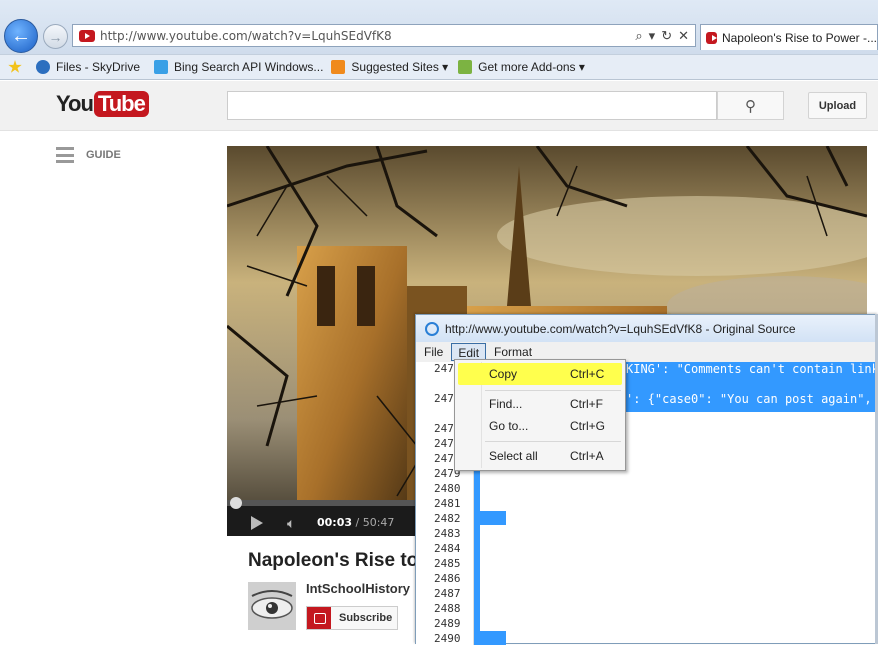 This screenshot has height=645, width=878. Describe the element at coordinates (652, 36) in the screenshot. I see `dropdown-icon: ▾` at that location.